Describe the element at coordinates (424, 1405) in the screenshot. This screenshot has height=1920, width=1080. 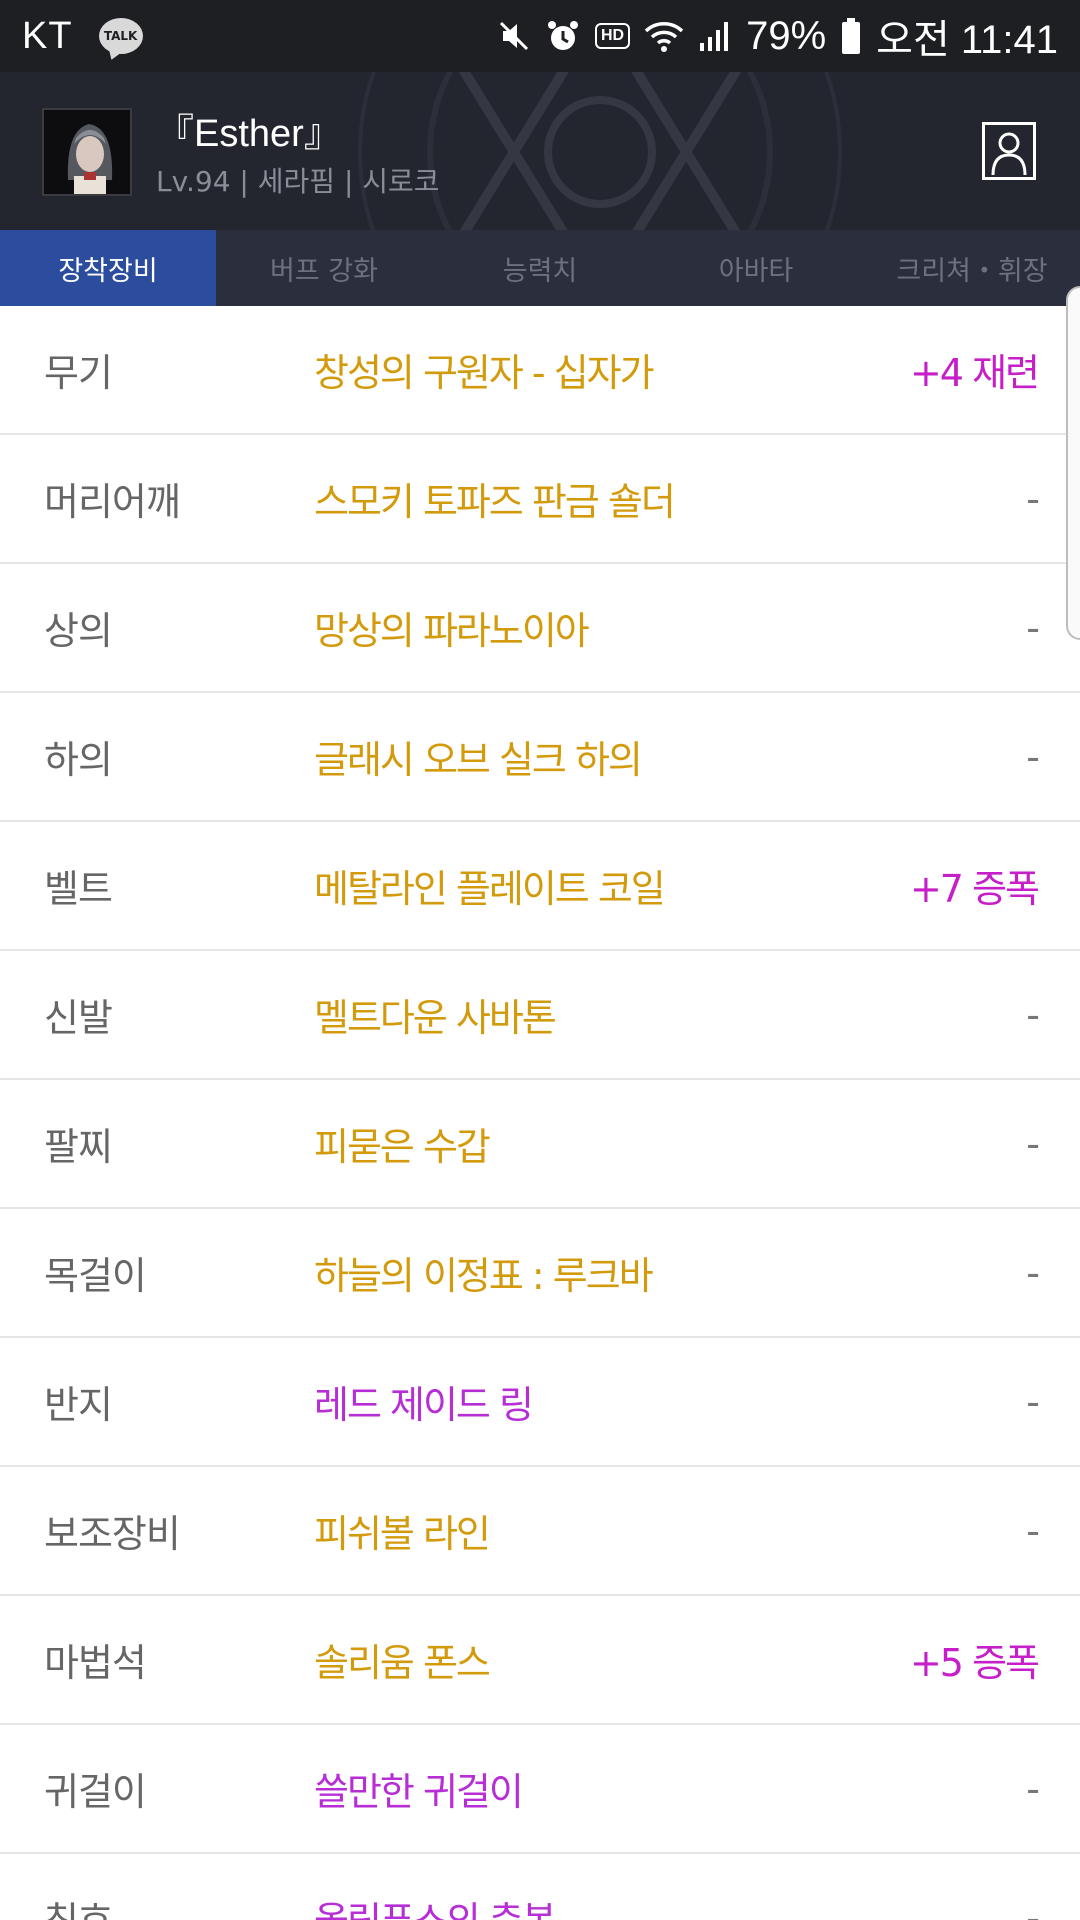
I see `item-name: 레드 제이드 링` at that location.